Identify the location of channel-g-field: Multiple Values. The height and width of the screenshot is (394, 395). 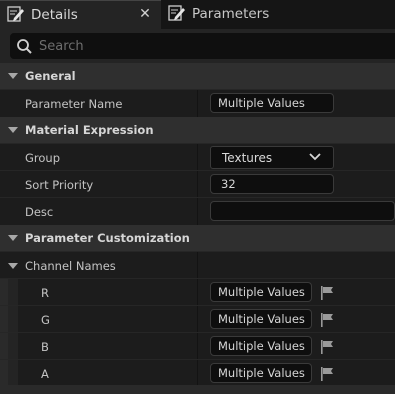
(261, 319).